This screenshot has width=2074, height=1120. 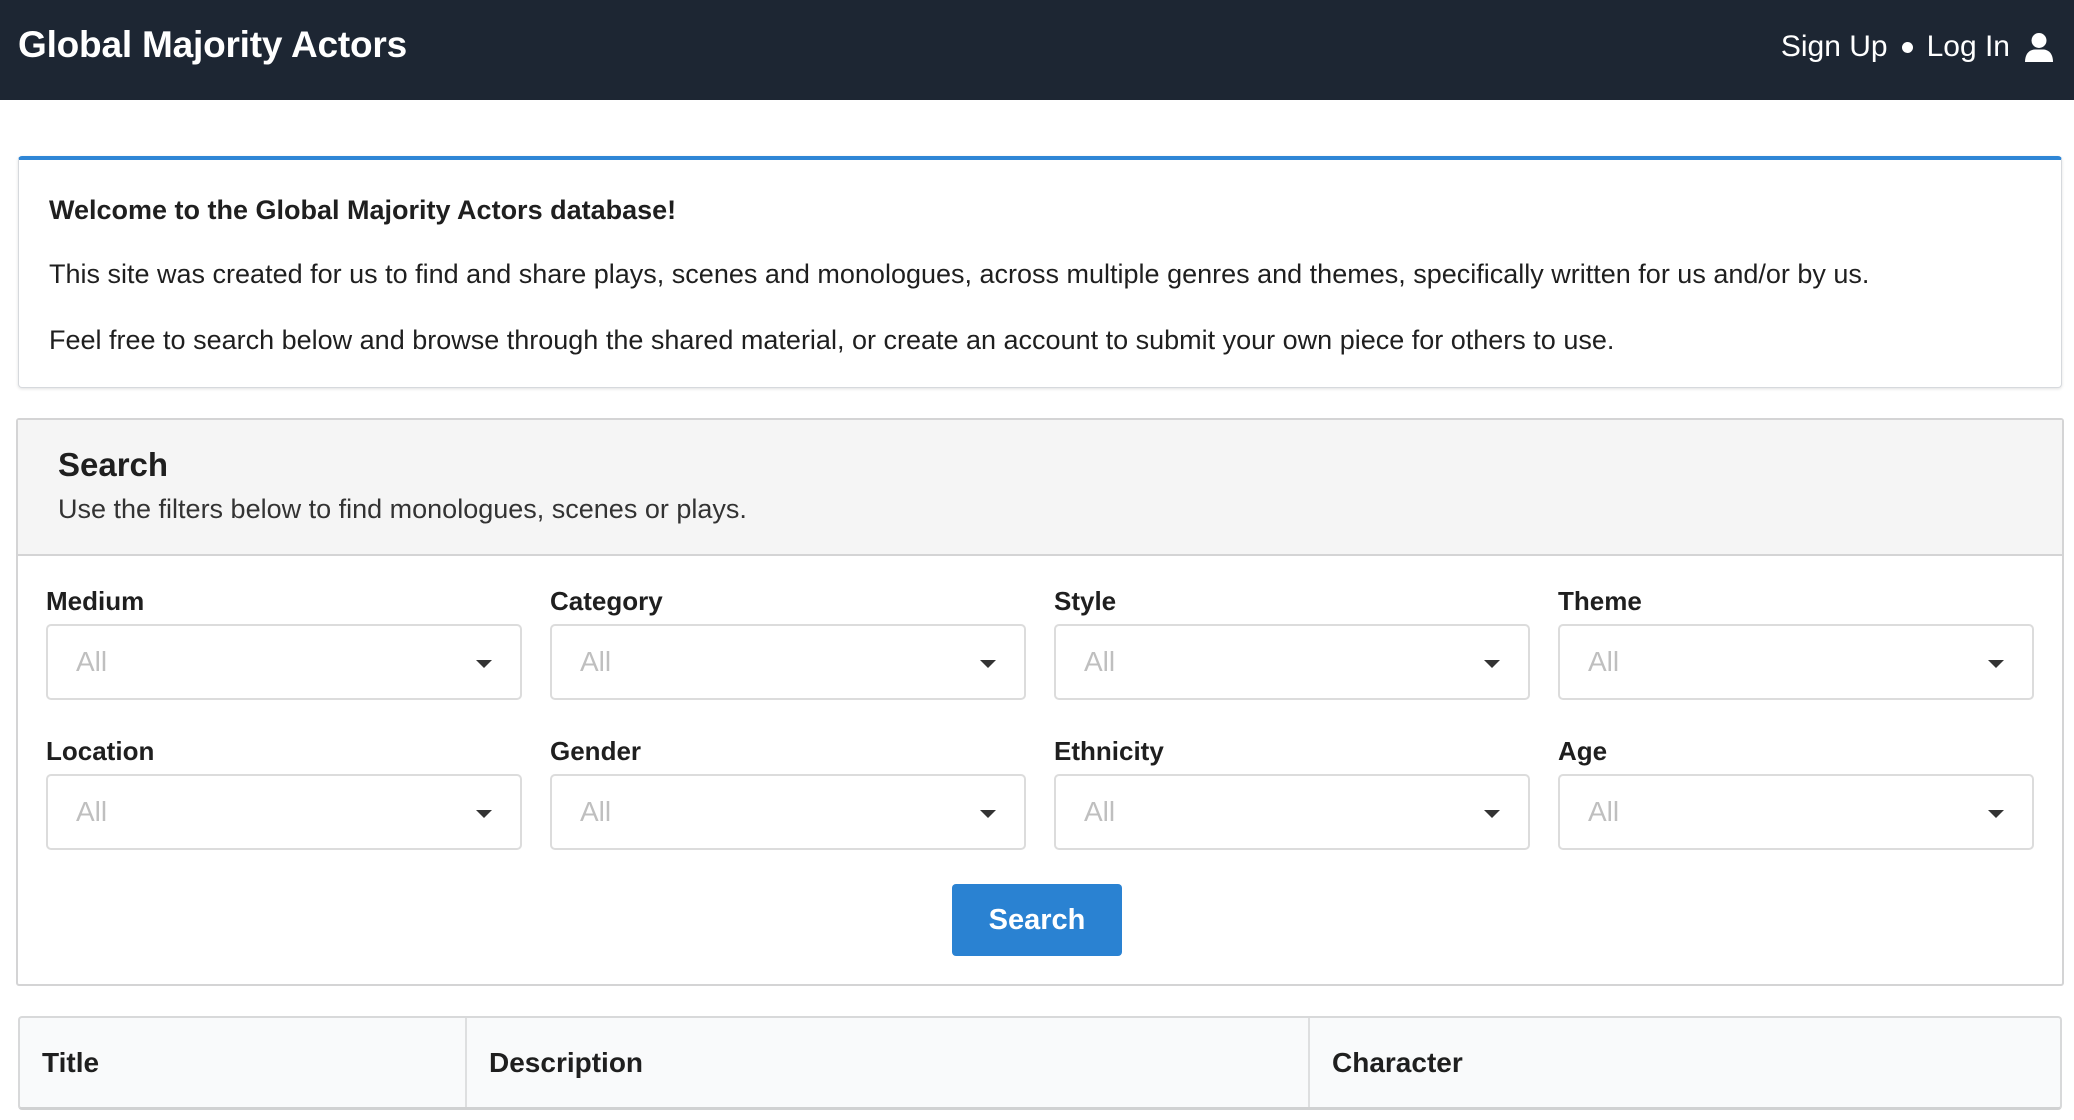 I want to click on filter-ethnicity: Ethnicity All, so click(x=1292, y=793).